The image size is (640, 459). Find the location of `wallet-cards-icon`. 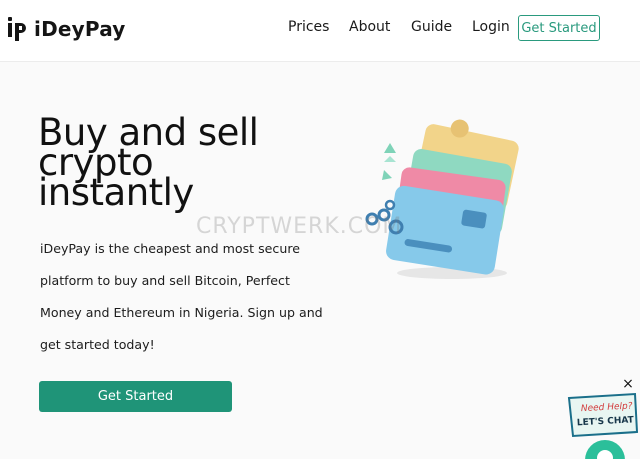

wallet-cards-icon is located at coordinates (442, 199).